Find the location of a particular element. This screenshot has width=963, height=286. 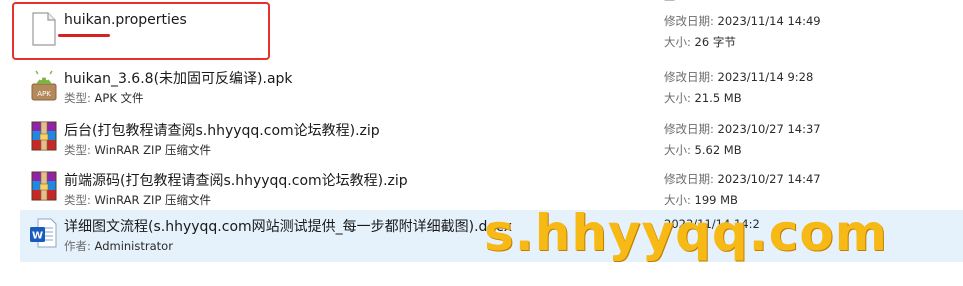

file-author: 作者: Administrator is located at coordinates (118, 246).